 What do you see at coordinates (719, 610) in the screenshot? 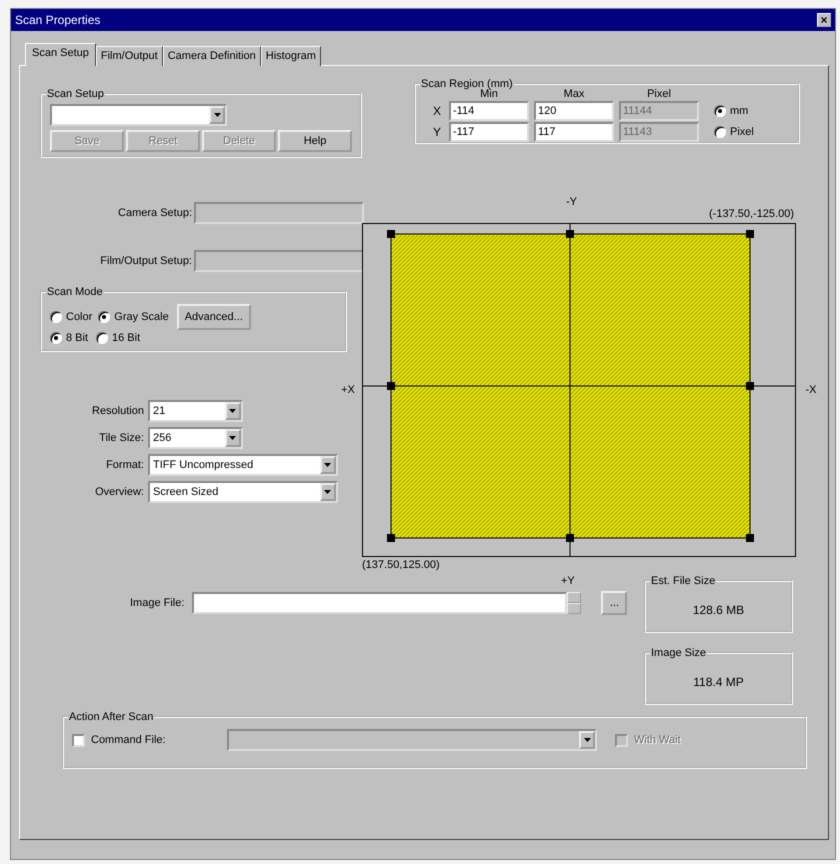
I see `size-value: 128.6 MB` at bounding box center [719, 610].